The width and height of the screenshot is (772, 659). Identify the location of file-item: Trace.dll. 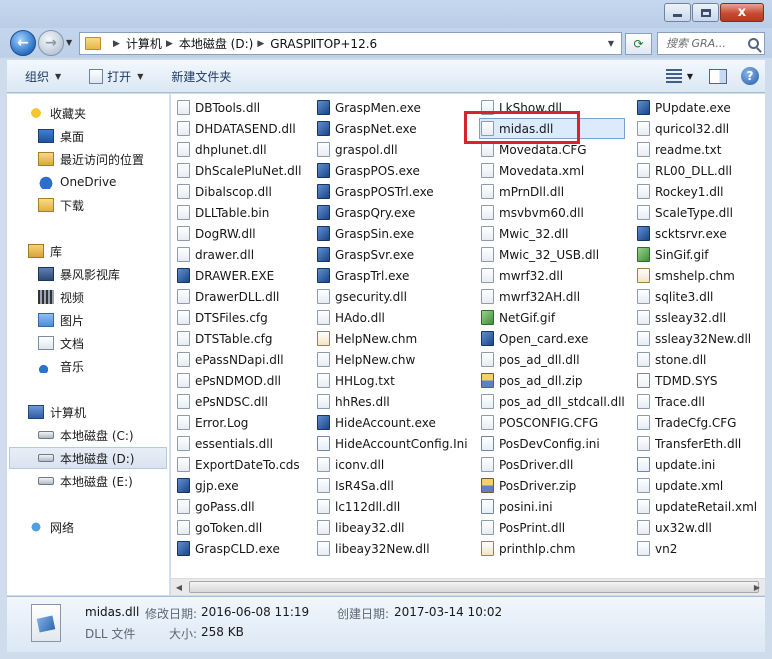
(697, 401).